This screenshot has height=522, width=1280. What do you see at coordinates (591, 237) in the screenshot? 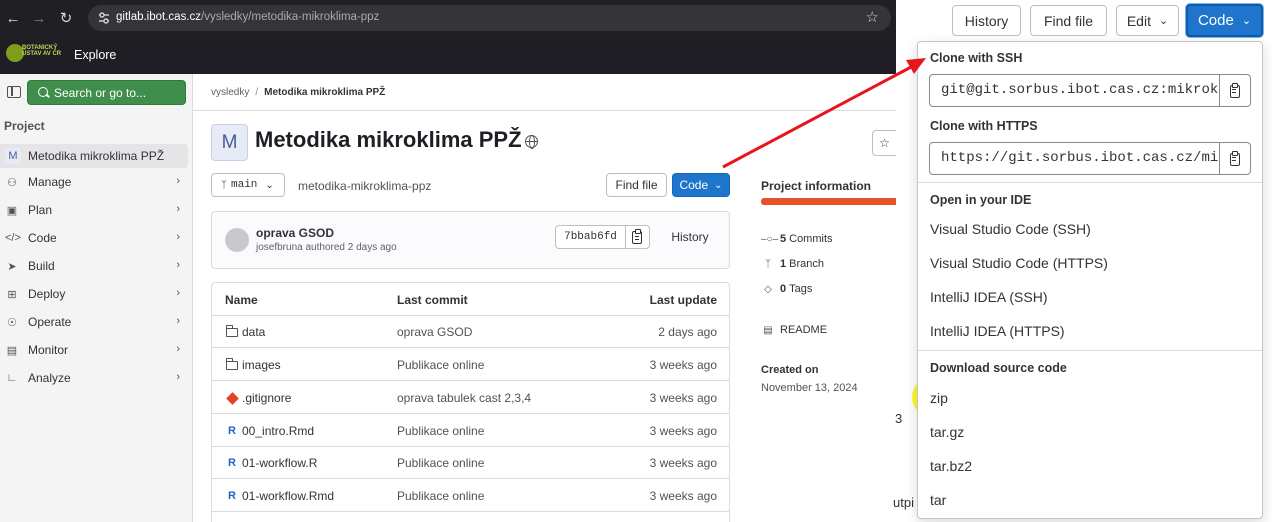
I see `commit-sha: 7bbab6fd` at bounding box center [591, 237].